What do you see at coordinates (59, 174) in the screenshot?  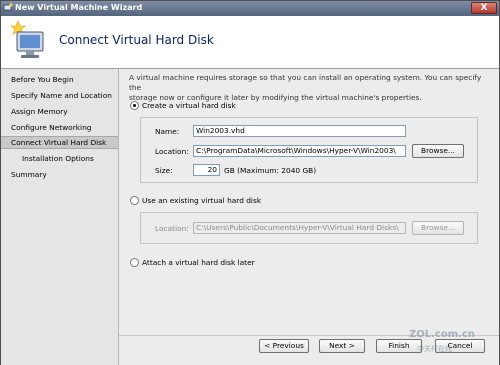 I see `nav-item-summary: Summary` at bounding box center [59, 174].